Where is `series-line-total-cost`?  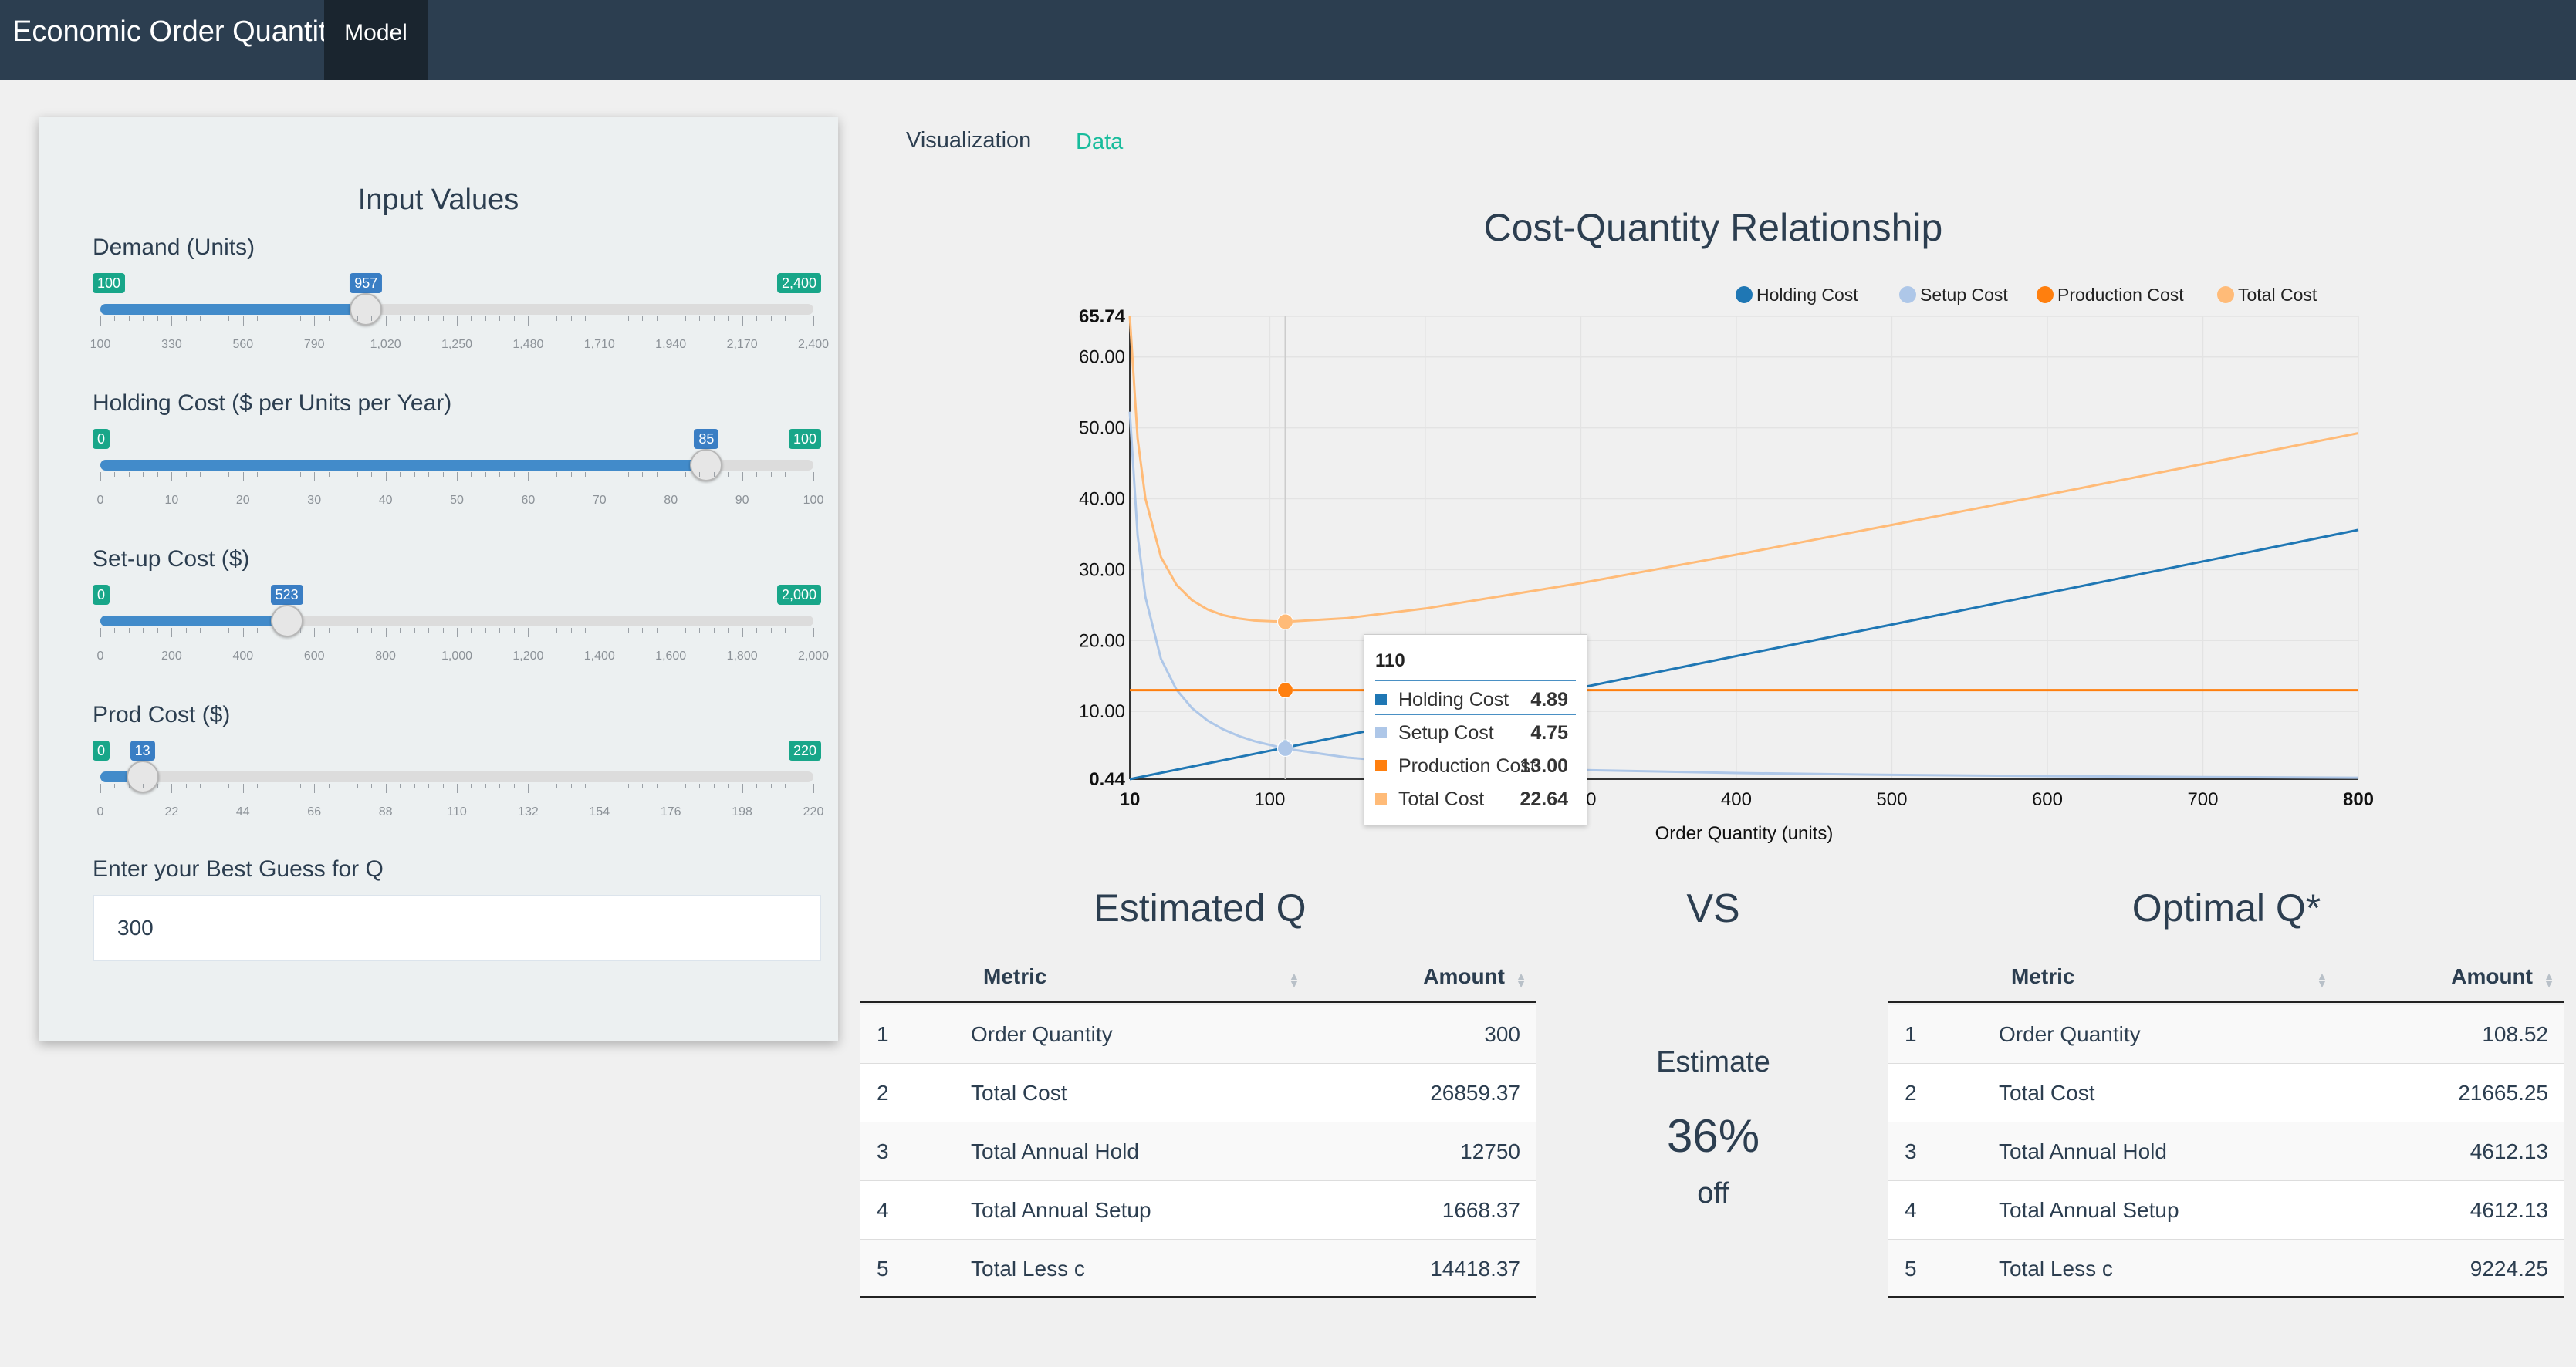
series-line-total-cost is located at coordinates (1743, 470).